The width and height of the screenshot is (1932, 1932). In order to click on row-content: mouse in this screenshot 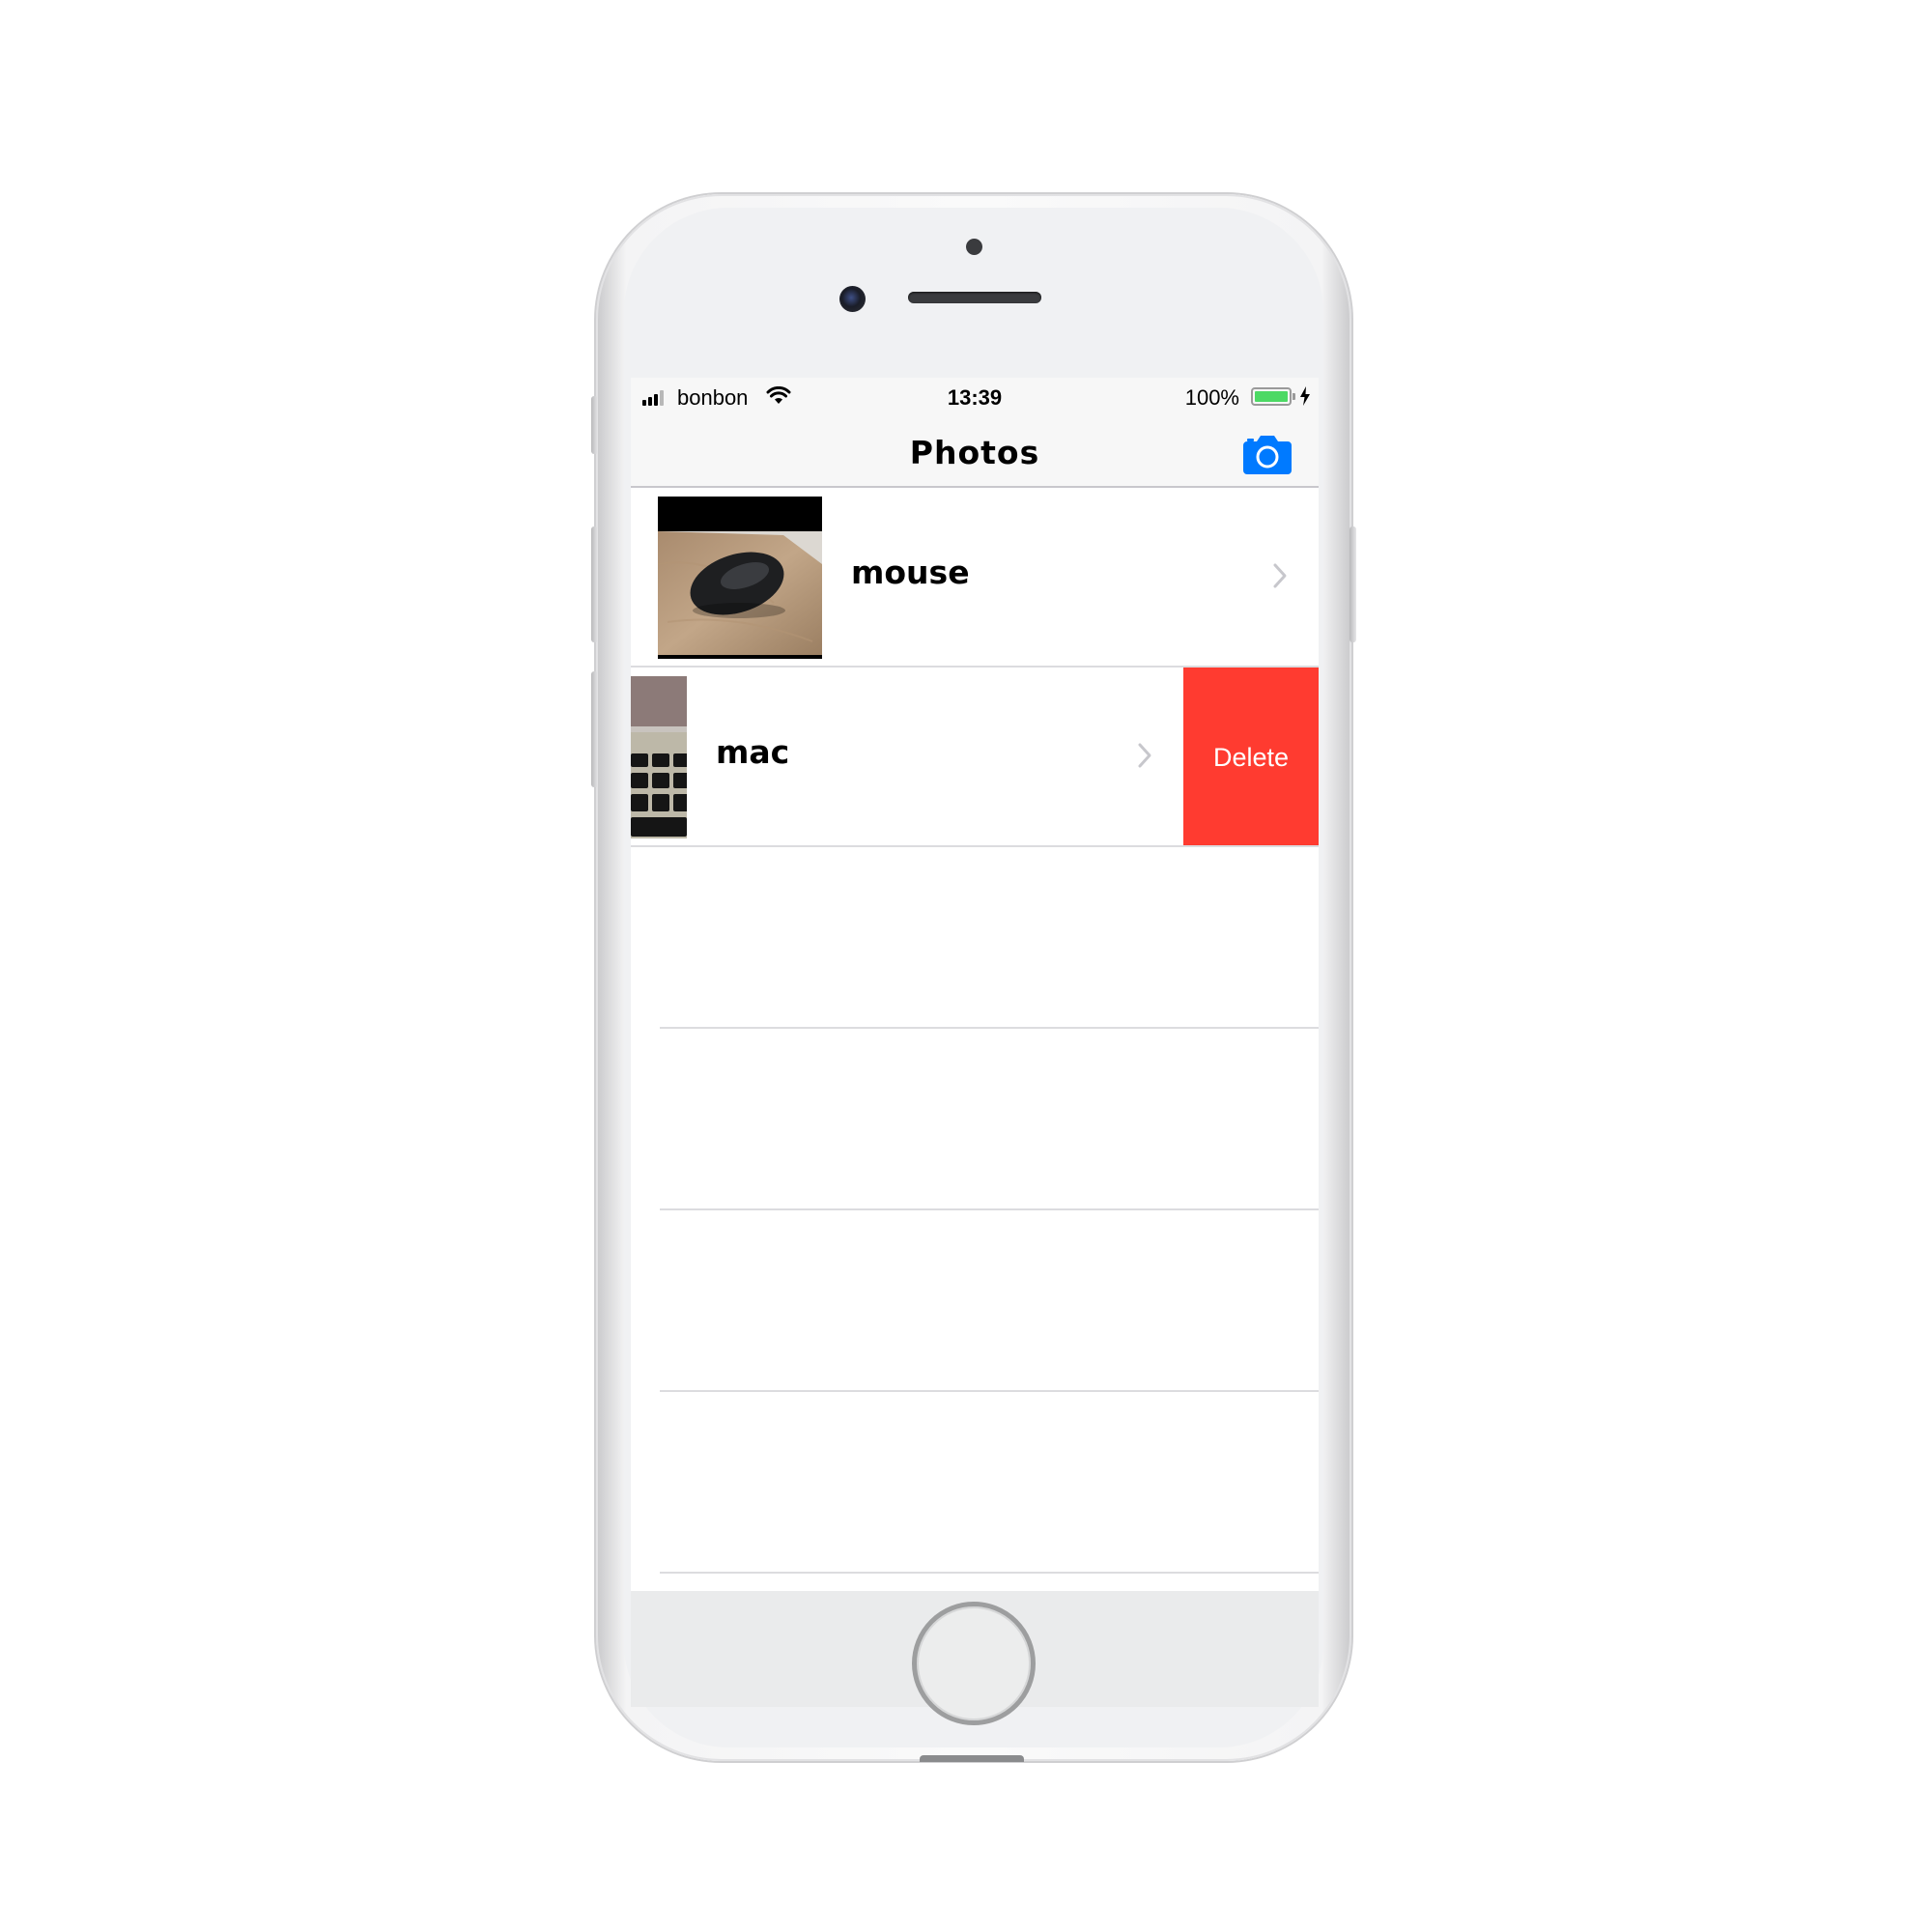, I will do `click(975, 578)`.